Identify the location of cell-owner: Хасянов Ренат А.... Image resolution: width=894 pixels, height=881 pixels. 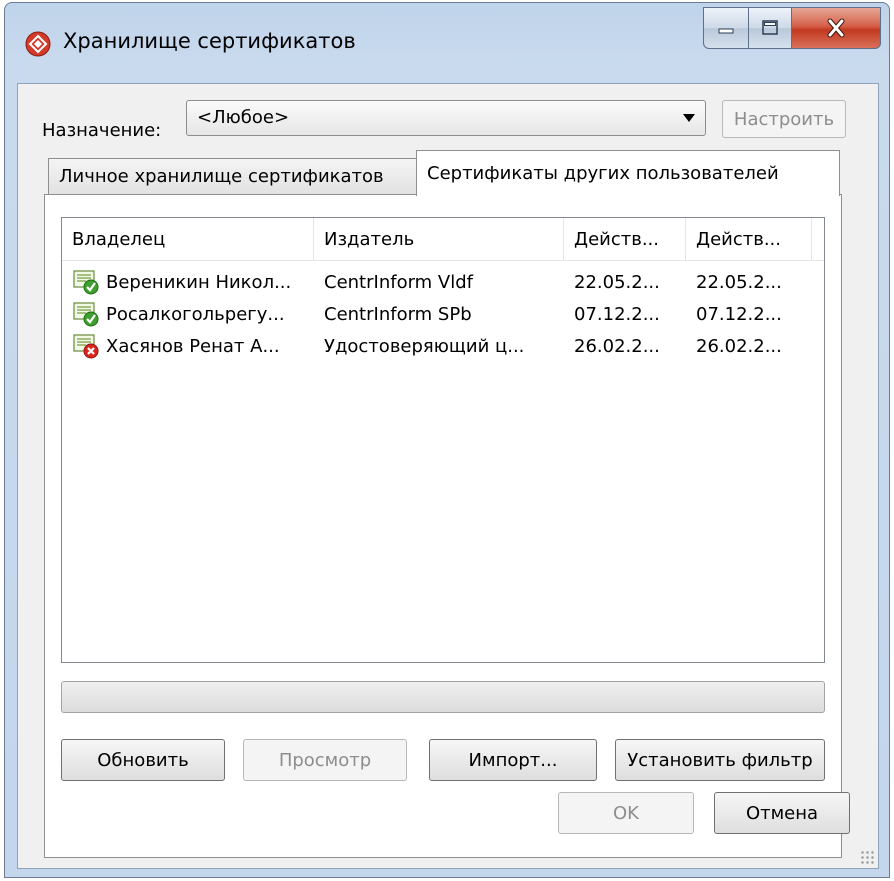
(193, 346).